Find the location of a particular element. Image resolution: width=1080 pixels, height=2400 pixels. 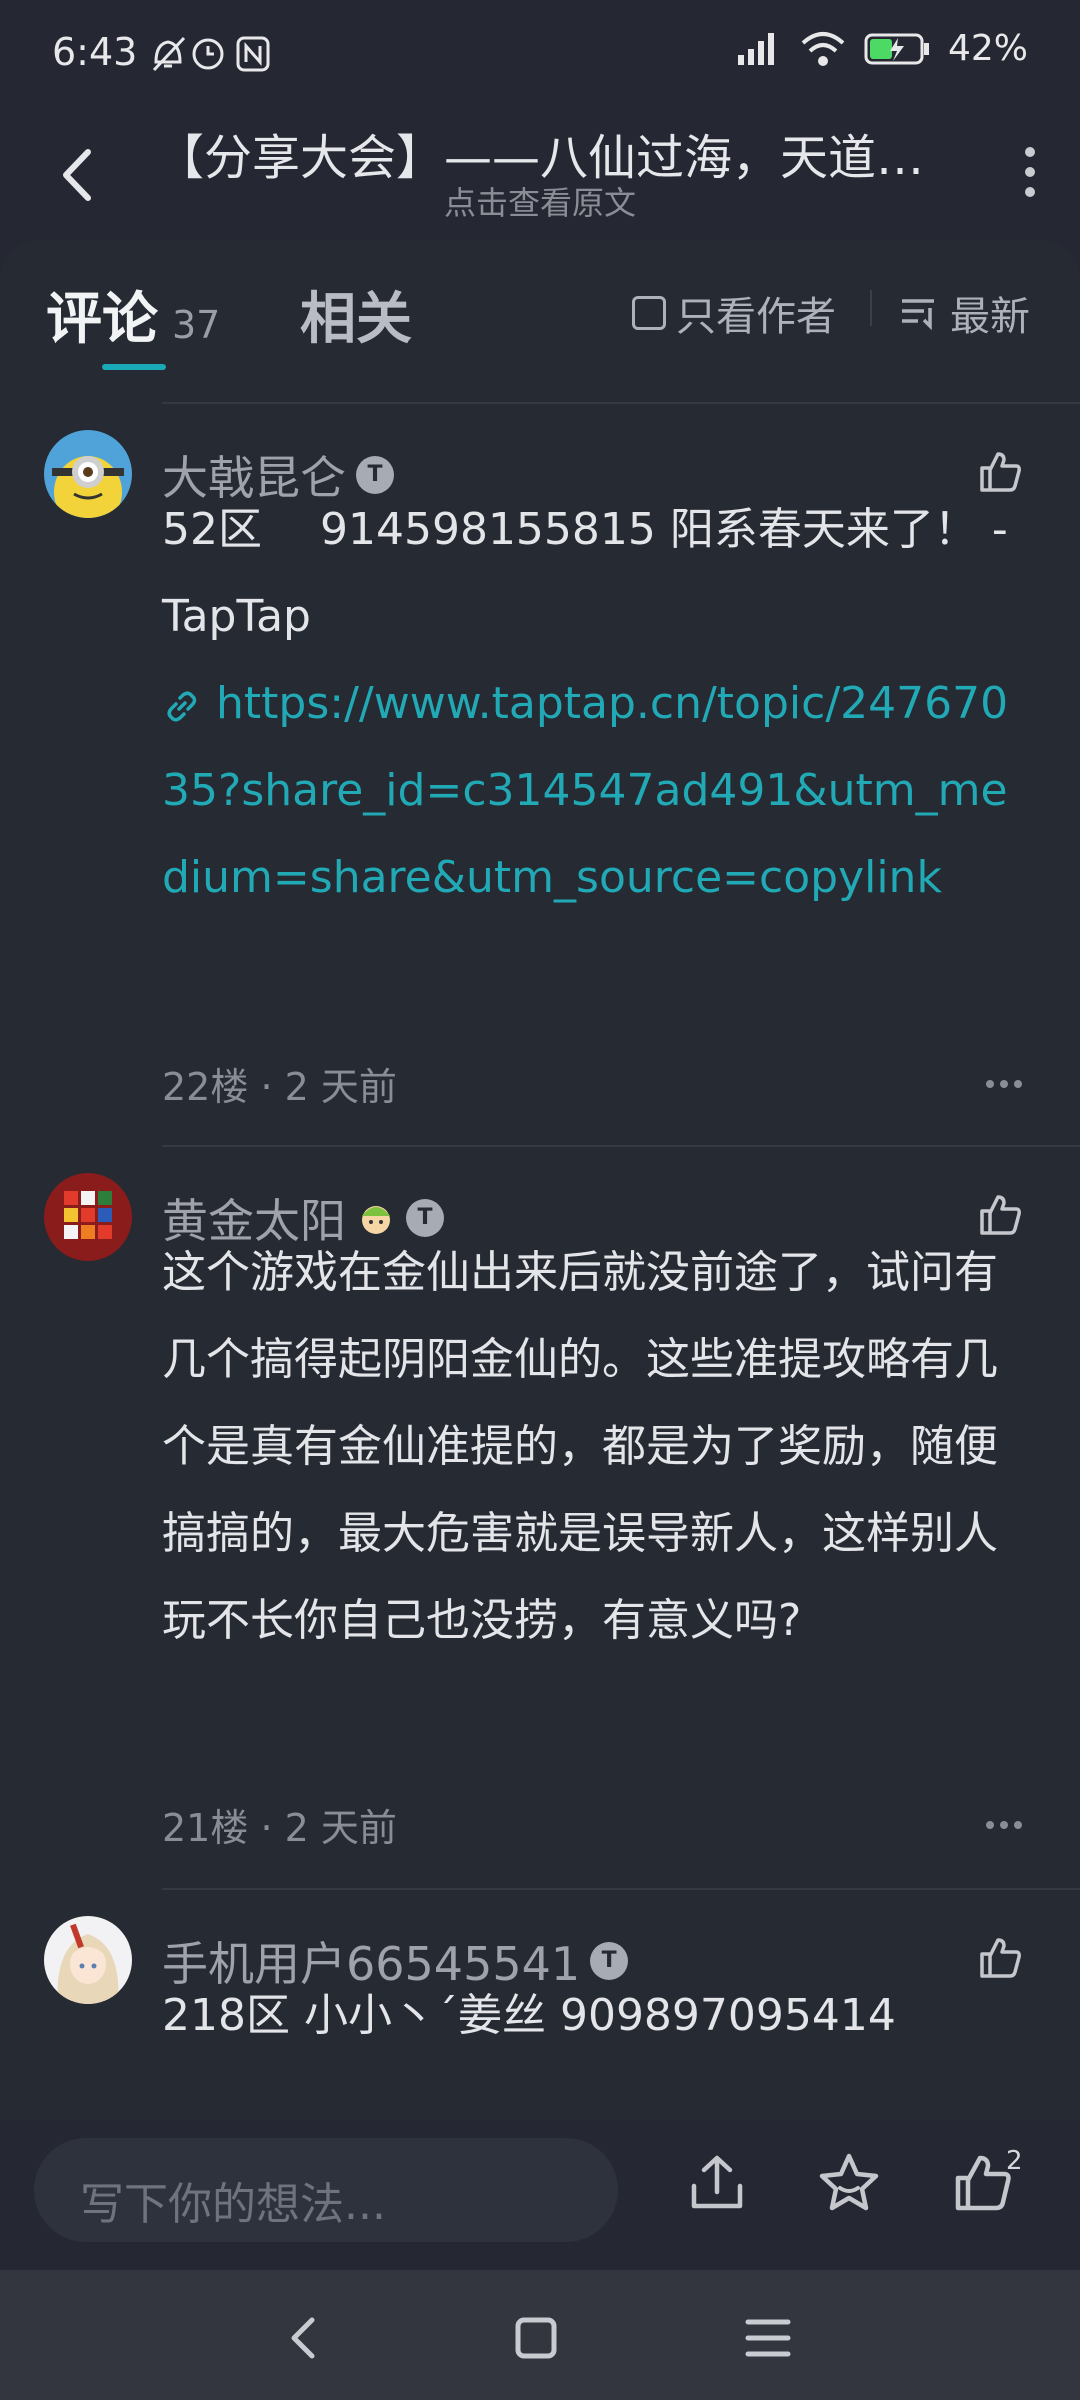

more-options-icon is located at coordinates (1030, 172).